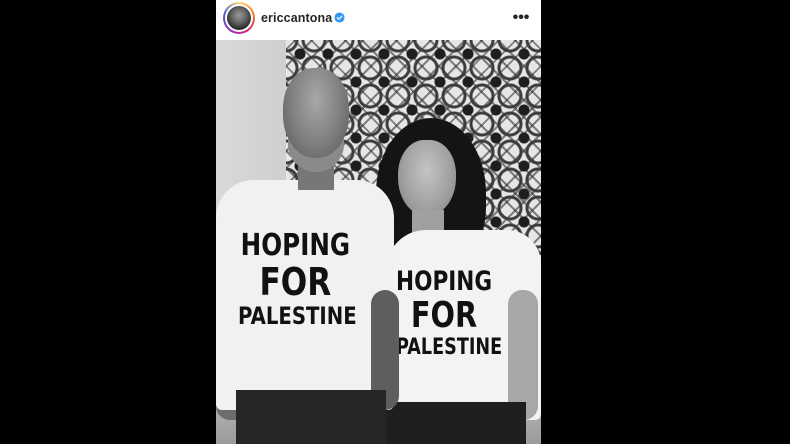 Image resolution: width=790 pixels, height=444 pixels. I want to click on woman-shirt-line2: FOR, so click(444, 315).